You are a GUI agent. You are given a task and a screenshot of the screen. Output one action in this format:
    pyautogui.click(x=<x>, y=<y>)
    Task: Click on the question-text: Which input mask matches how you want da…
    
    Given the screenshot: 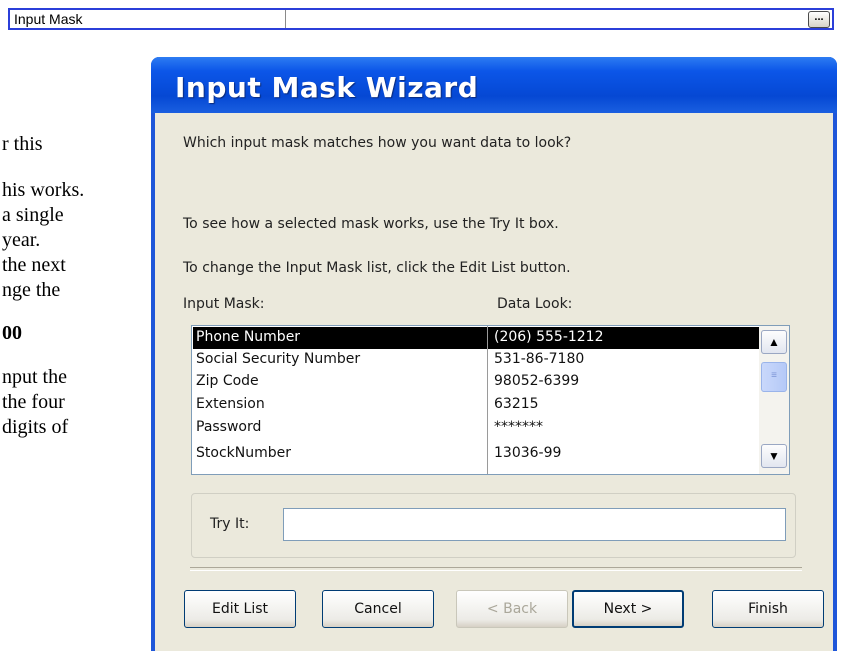 What is the action you would take?
    pyautogui.click(x=377, y=143)
    